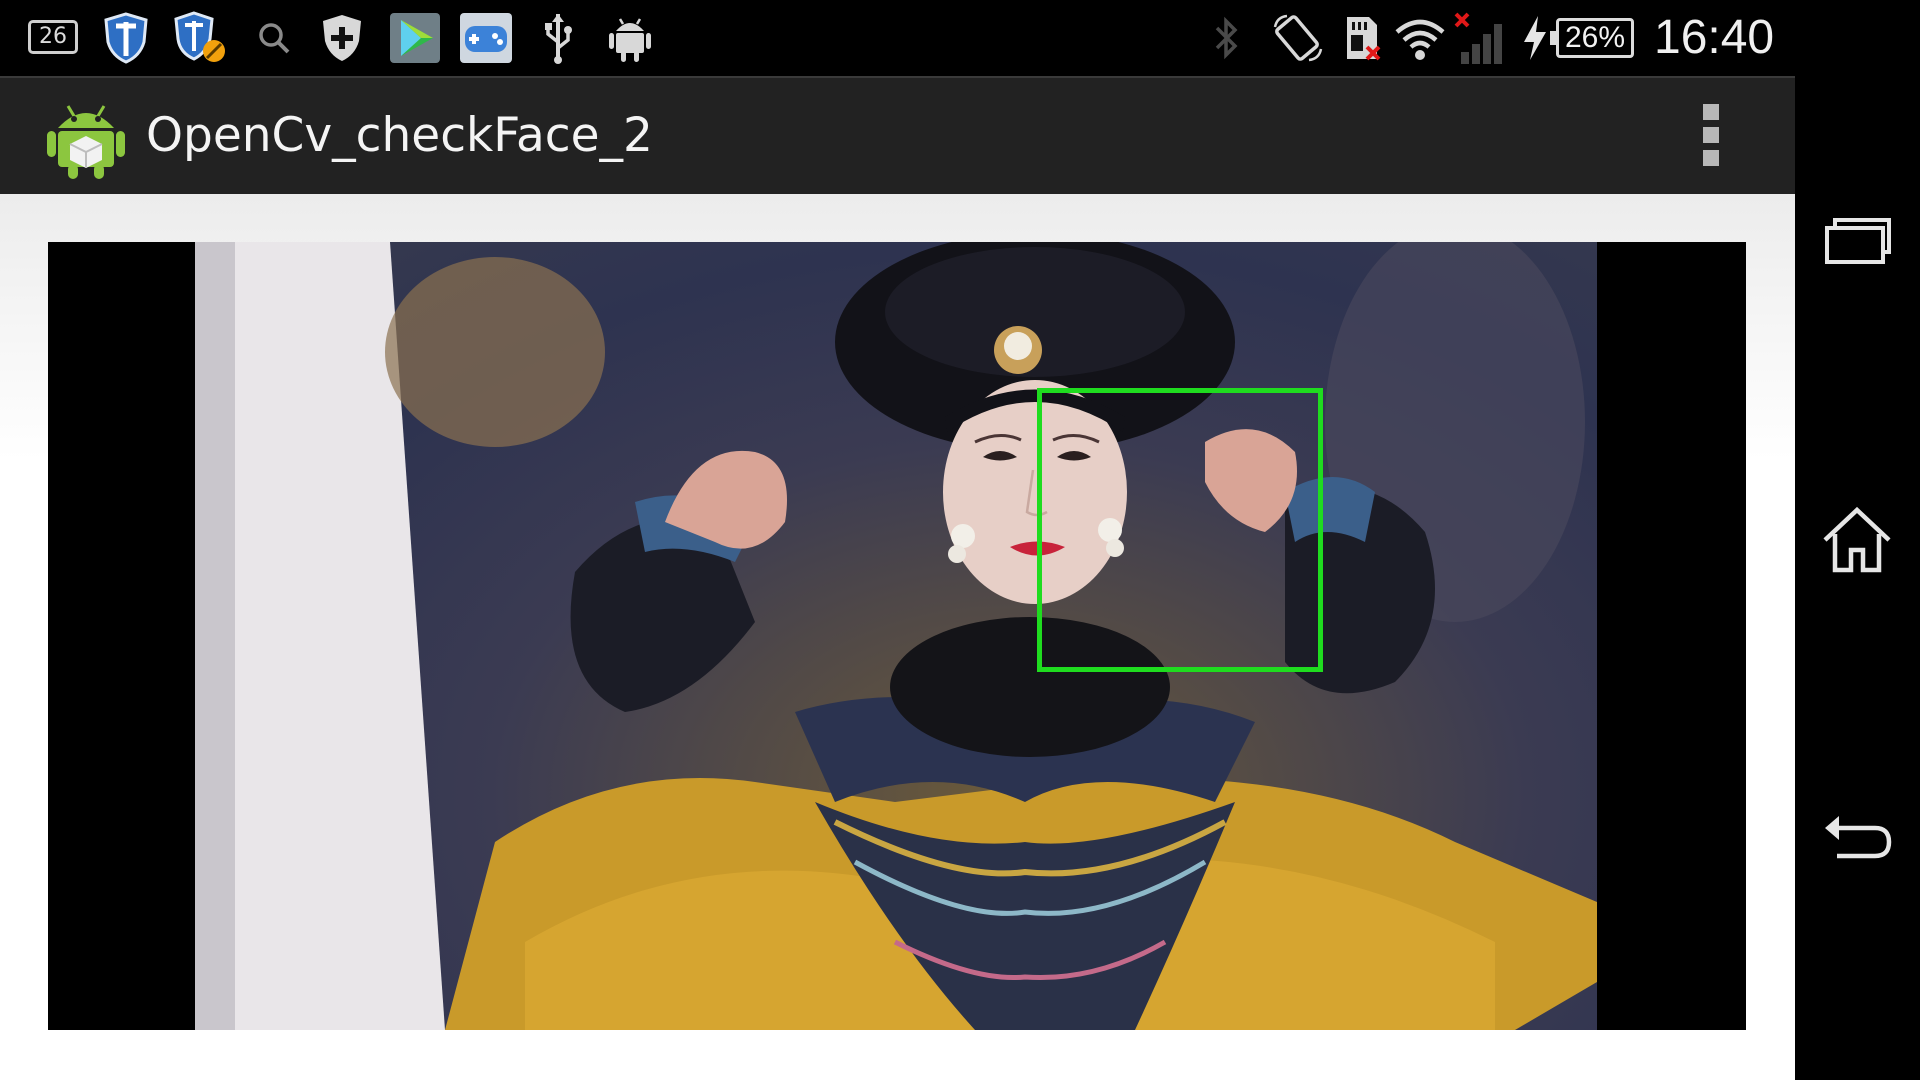 The height and width of the screenshot is (1080, 1920). What do you see at coordinates (630, 38) in the screenshot?
I see `android-icon` at bounding box center [630, 38].